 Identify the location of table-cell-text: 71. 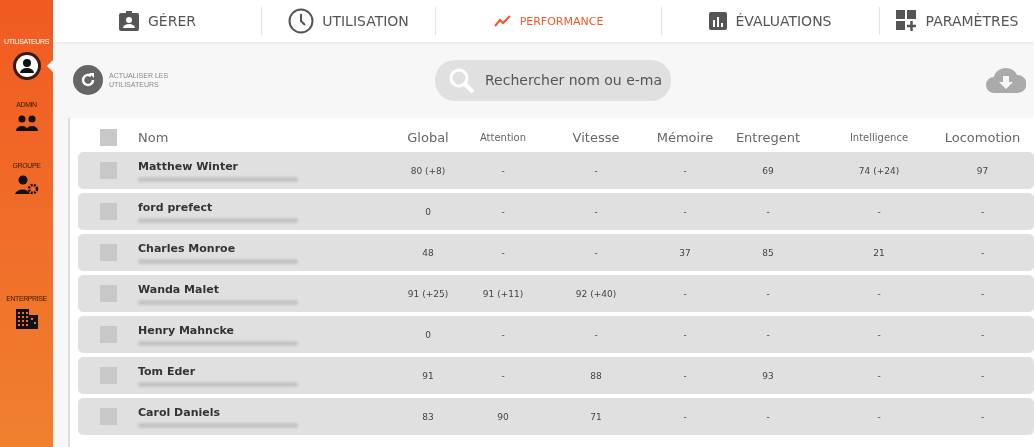
(596, 416).